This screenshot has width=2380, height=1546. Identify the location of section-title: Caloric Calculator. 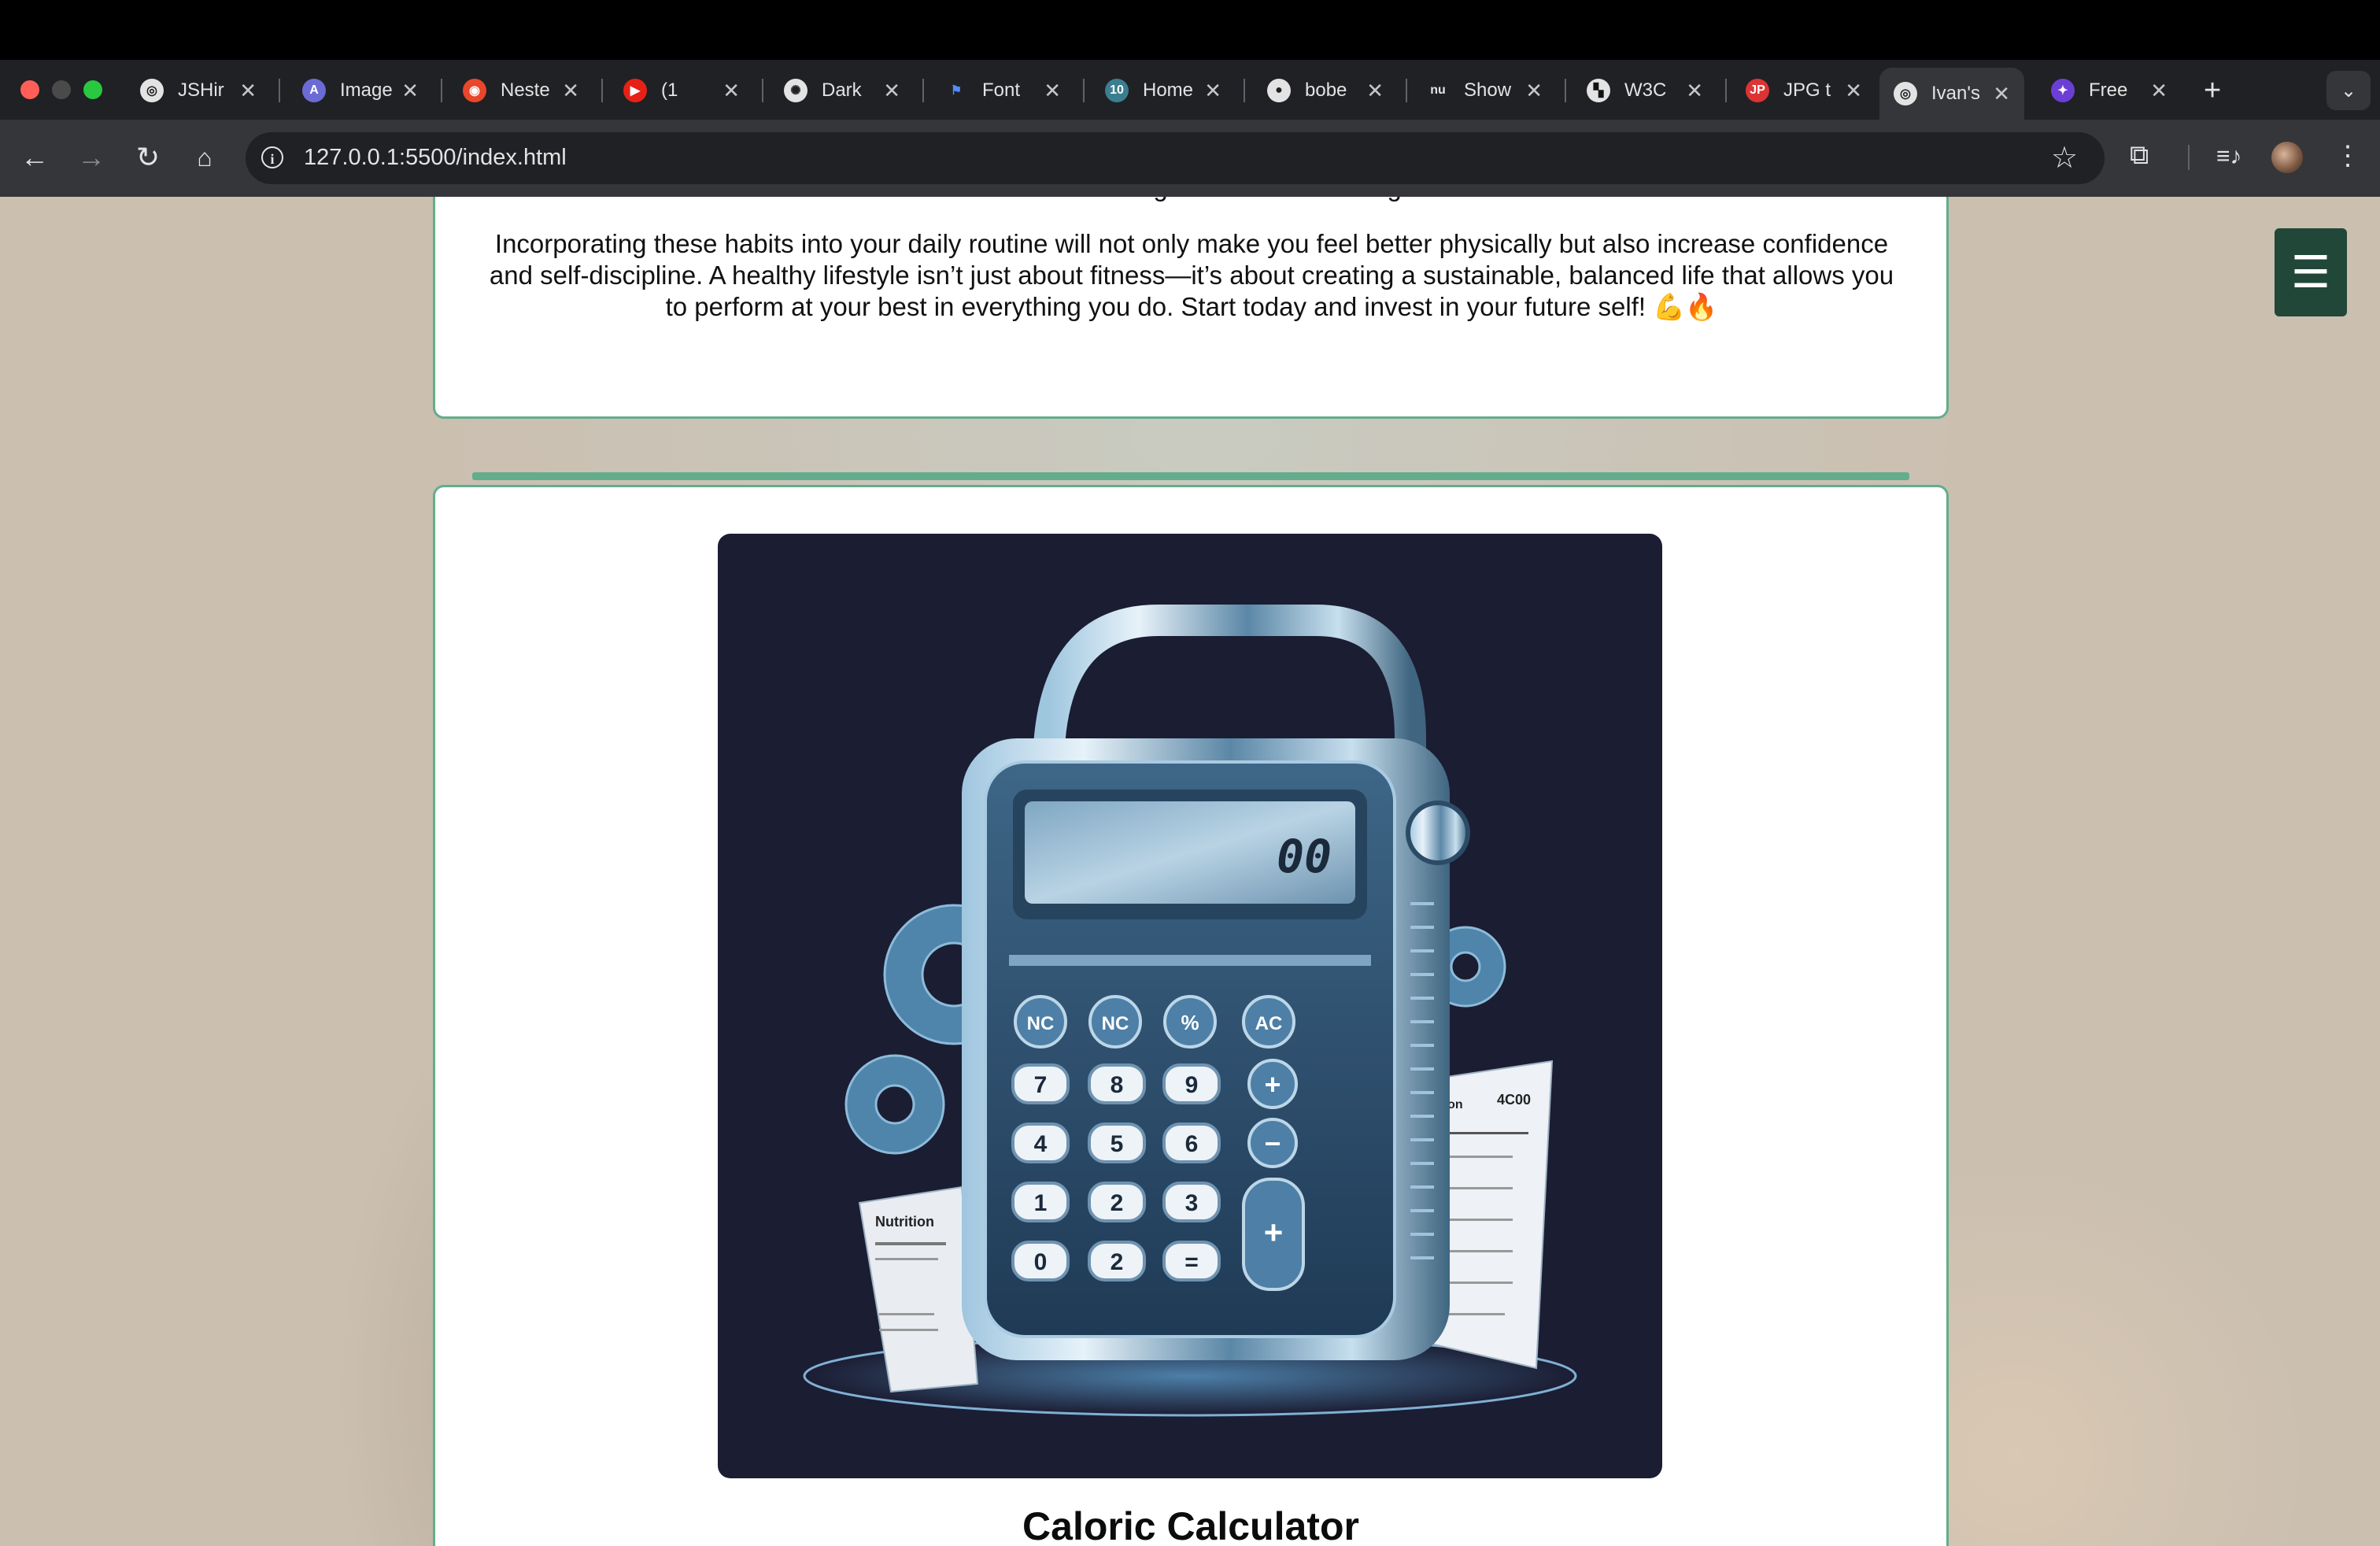
(1190, 1525).